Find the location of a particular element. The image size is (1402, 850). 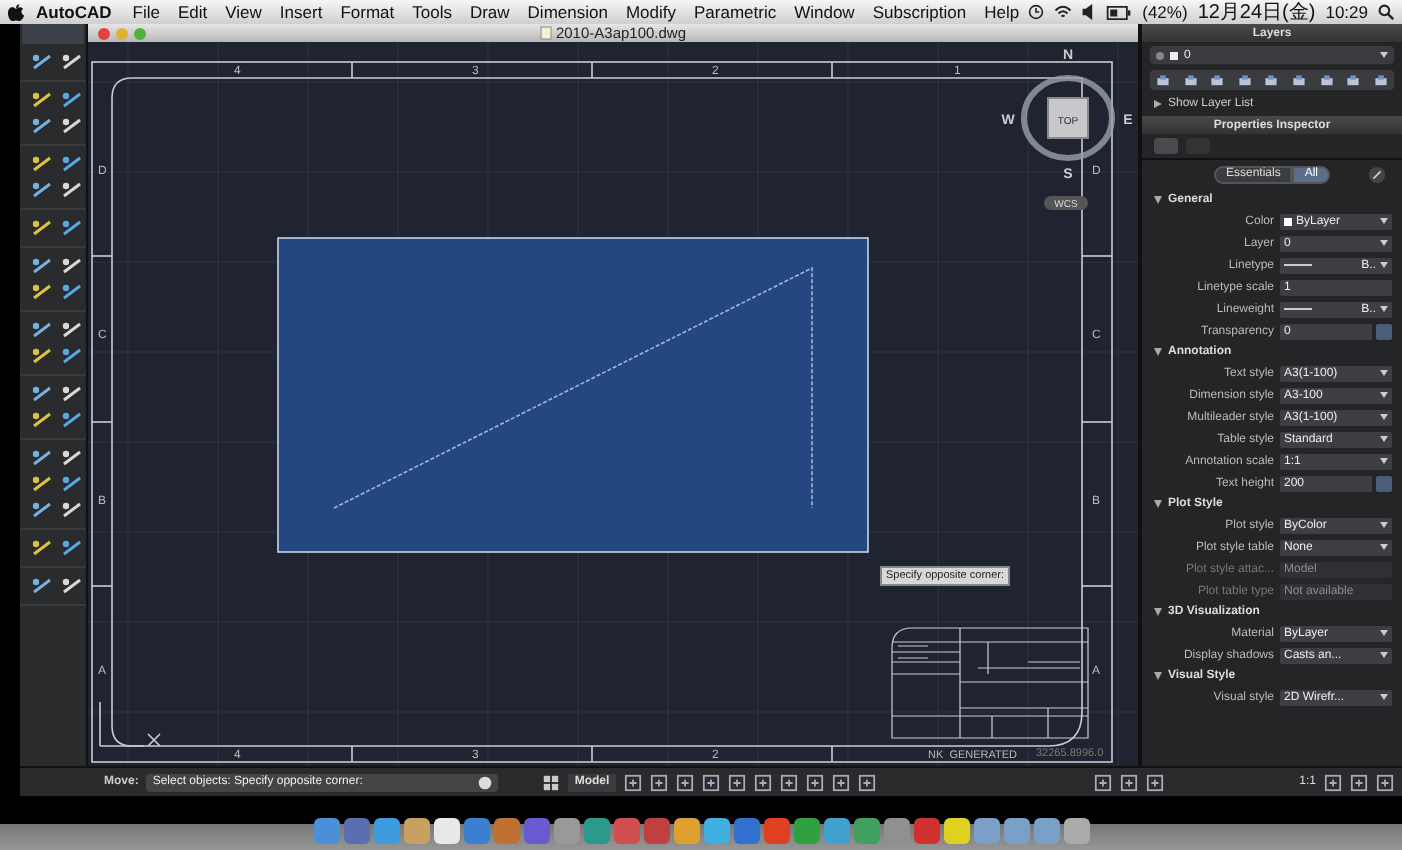

battery-icon is located at coordinates (1119, 12).